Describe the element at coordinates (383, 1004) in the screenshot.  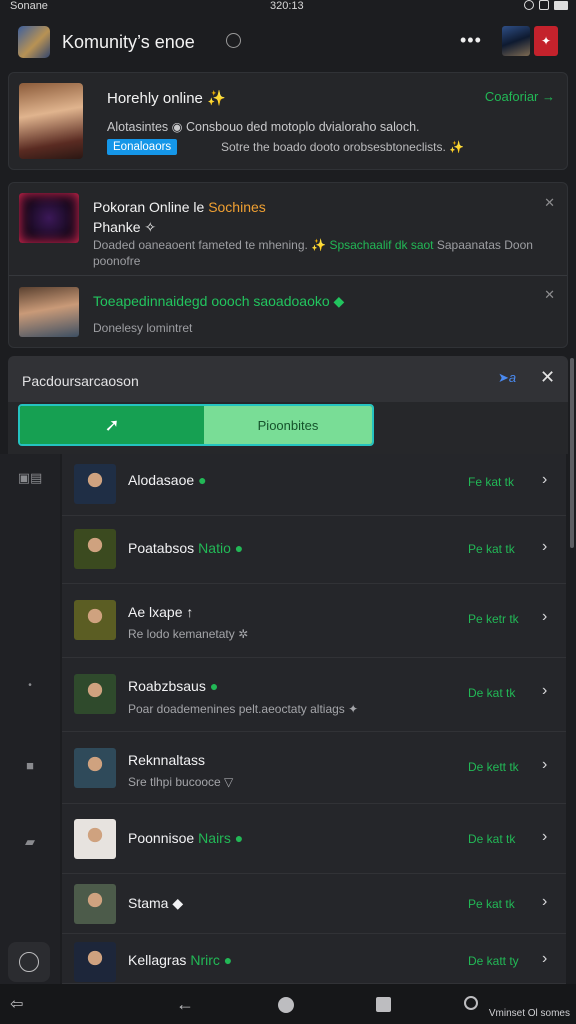
I see `recents-button` at that location.